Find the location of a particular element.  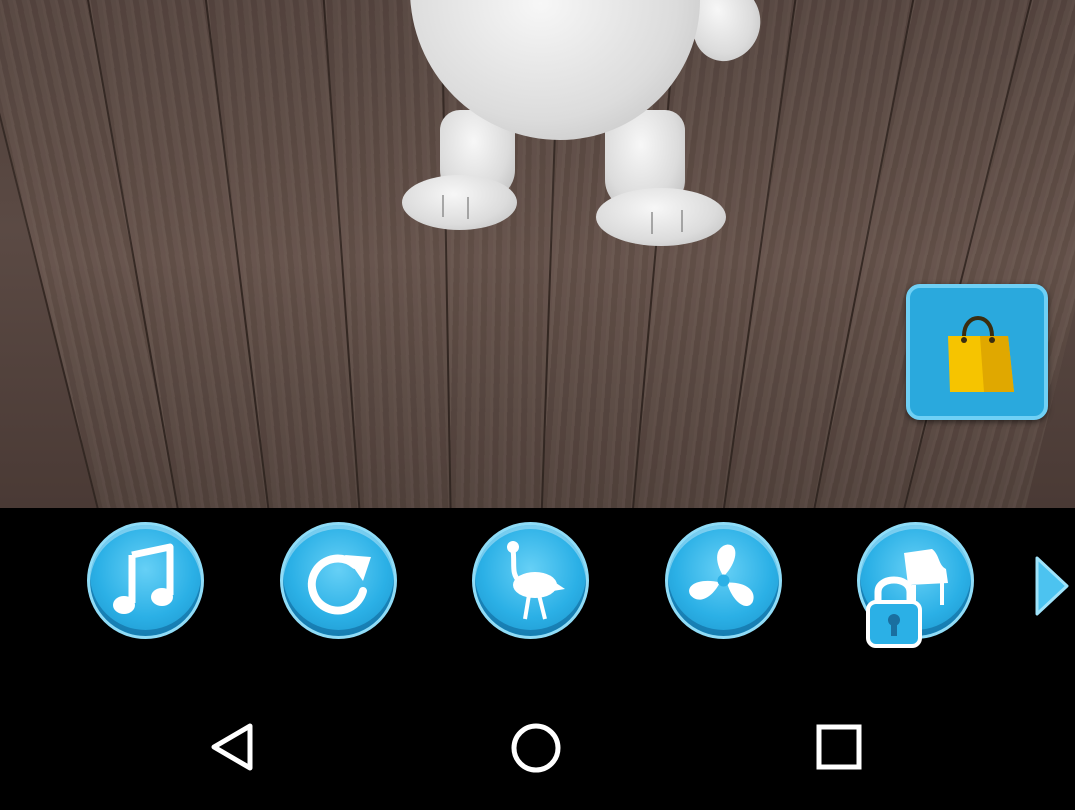

music-button is located at coordinates (145, 580).